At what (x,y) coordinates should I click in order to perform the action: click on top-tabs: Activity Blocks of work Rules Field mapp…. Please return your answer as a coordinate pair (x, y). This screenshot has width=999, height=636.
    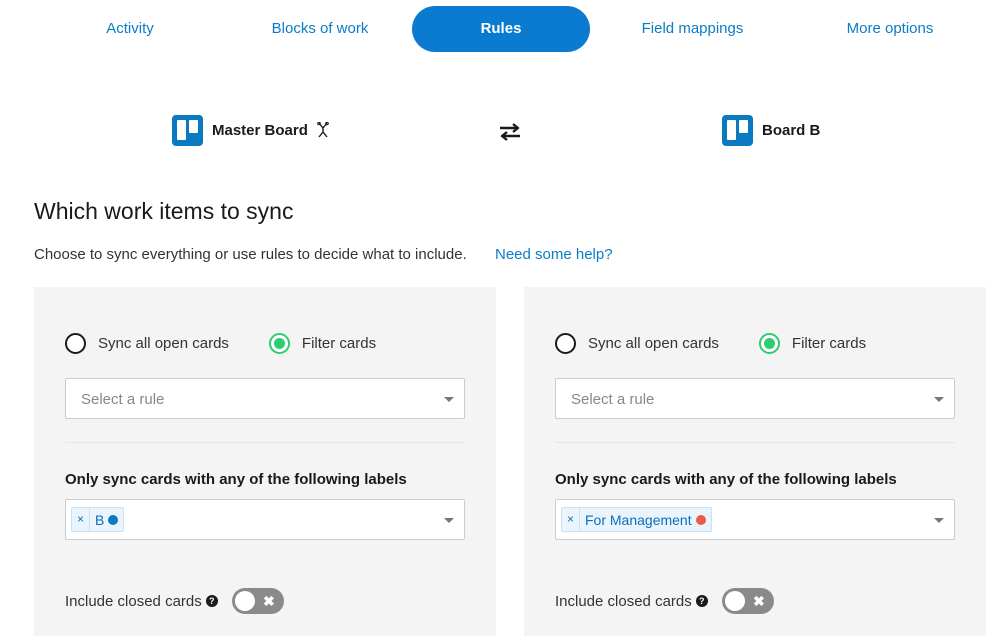
    Looking at the image, I should click on (499, 29).